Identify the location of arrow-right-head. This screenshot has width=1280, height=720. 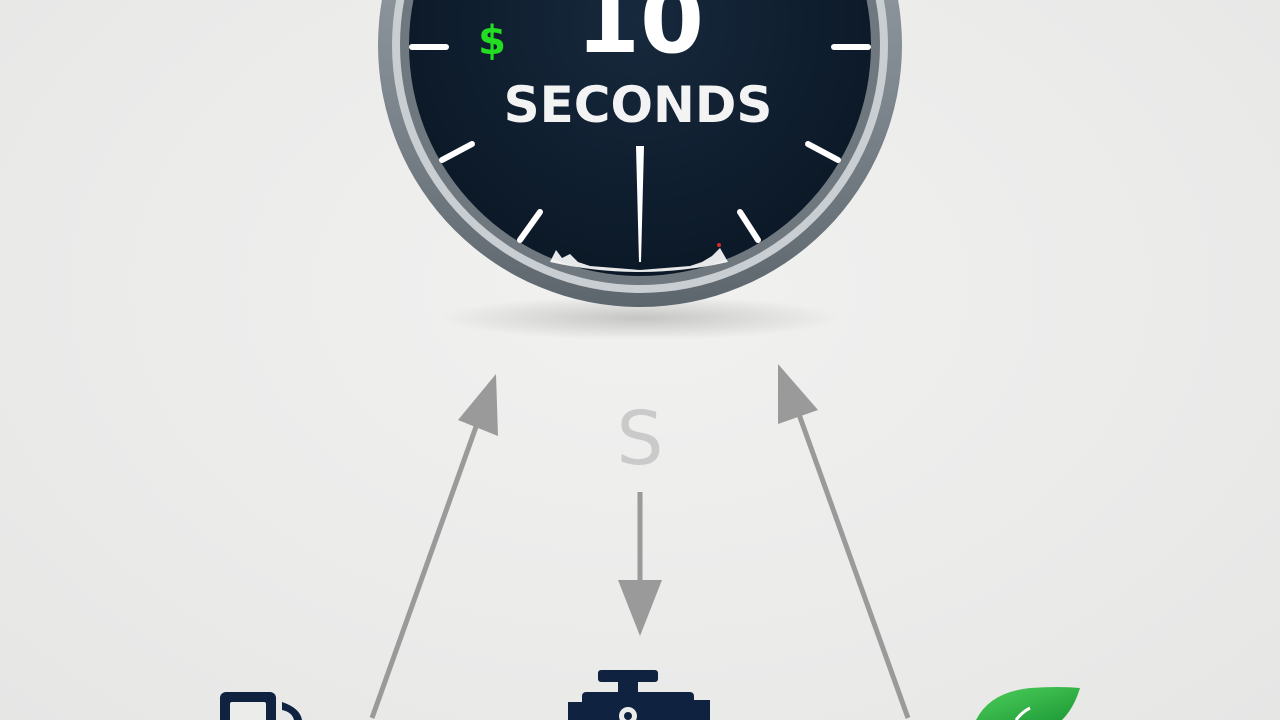
(798, 394).